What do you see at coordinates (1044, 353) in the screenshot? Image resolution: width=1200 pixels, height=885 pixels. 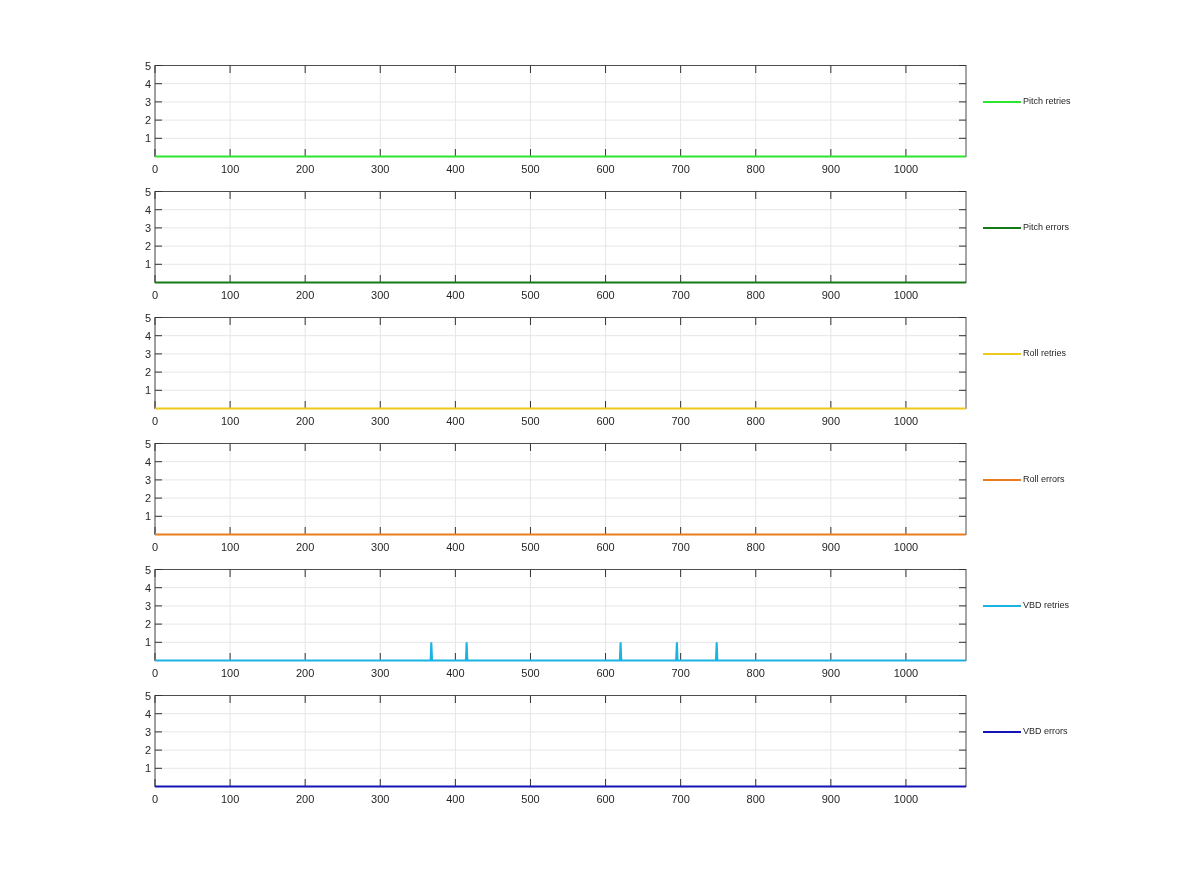 I see `legend-label: Roll retries` at bounding box center [1044, 353].